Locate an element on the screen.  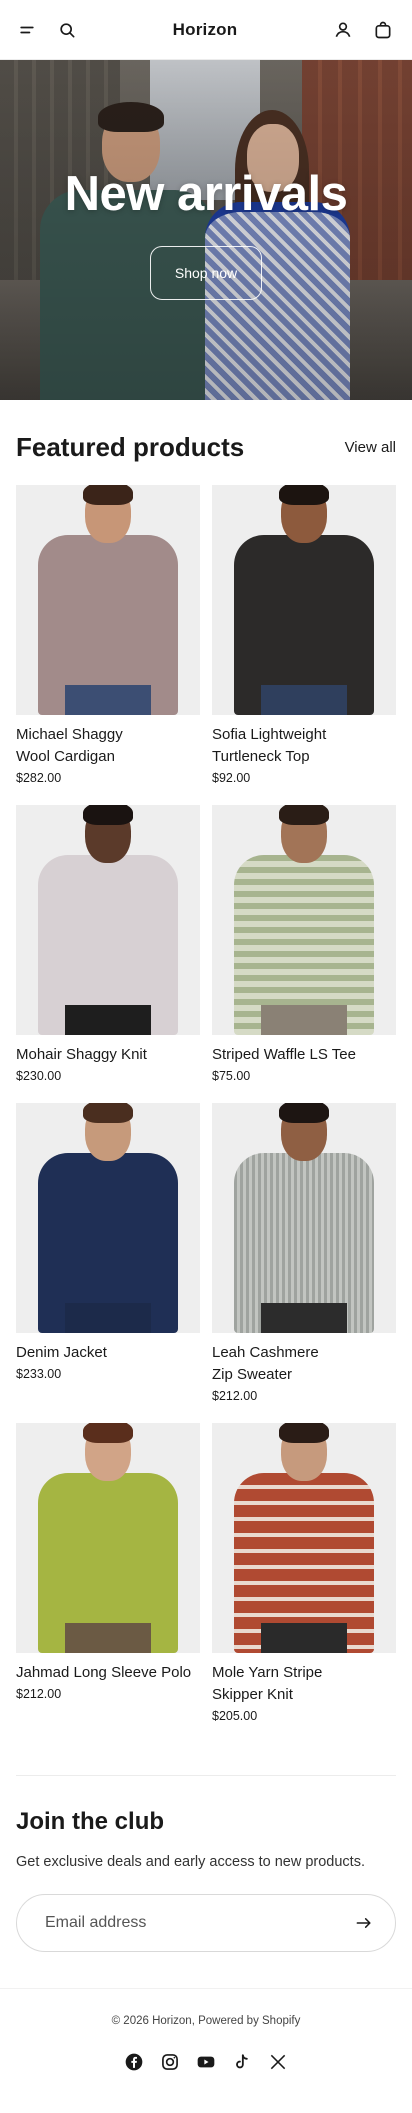
product-name-line1: Mohair Shaggy Knit is located at coordinates (81, 1054).